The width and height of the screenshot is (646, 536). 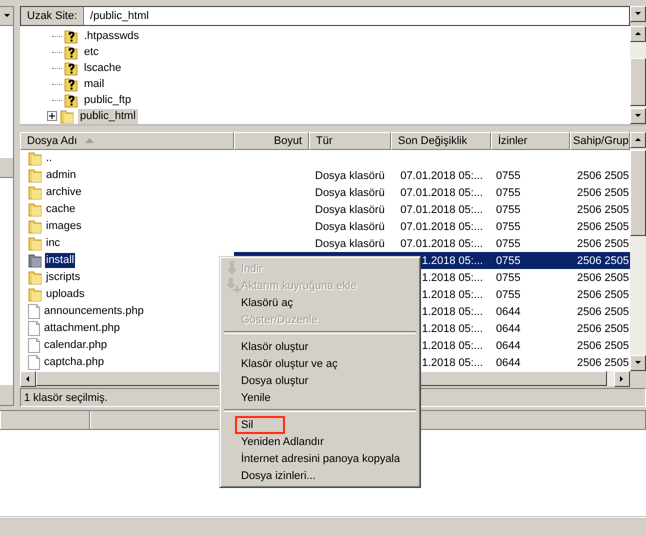 What do you see at coordinates (52, 16) in the screenshot?
I see `remote-site-label: Uzak Site:` at bounding box center [52, 16].